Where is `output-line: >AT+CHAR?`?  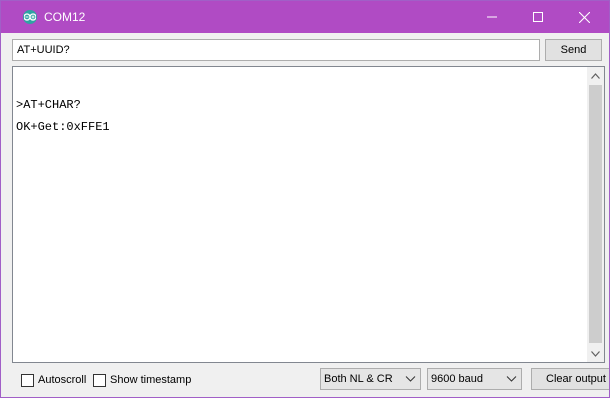
output-line: >AT+CHAR? is located at coordinates (48, 105).